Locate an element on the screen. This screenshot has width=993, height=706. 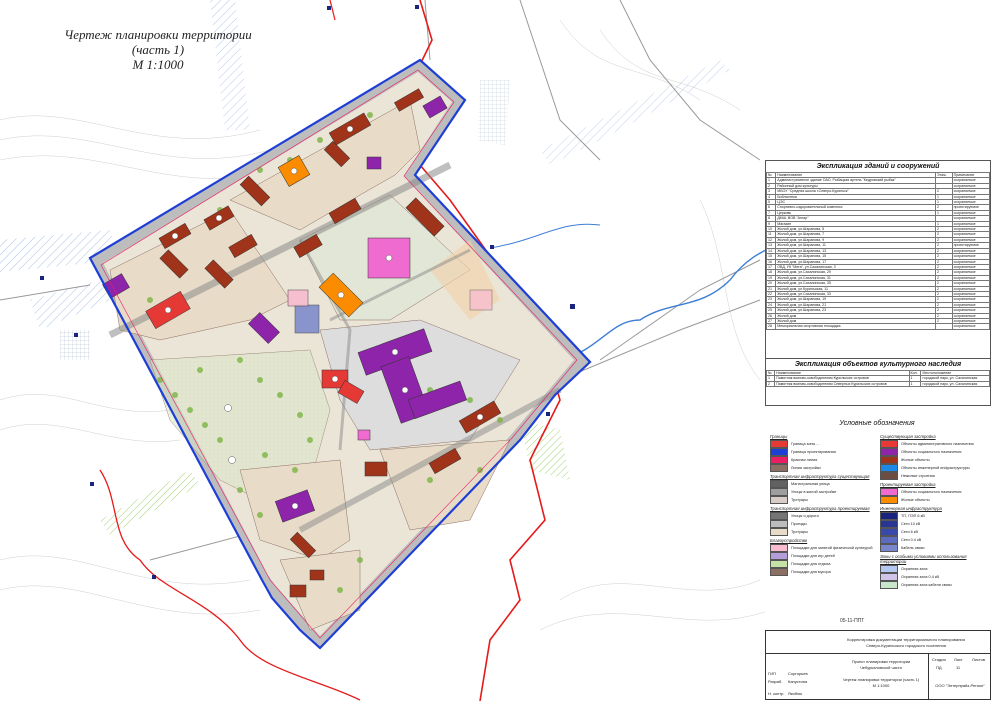
legend-item: Площадки для мусора is located at coordinates (823, 572).